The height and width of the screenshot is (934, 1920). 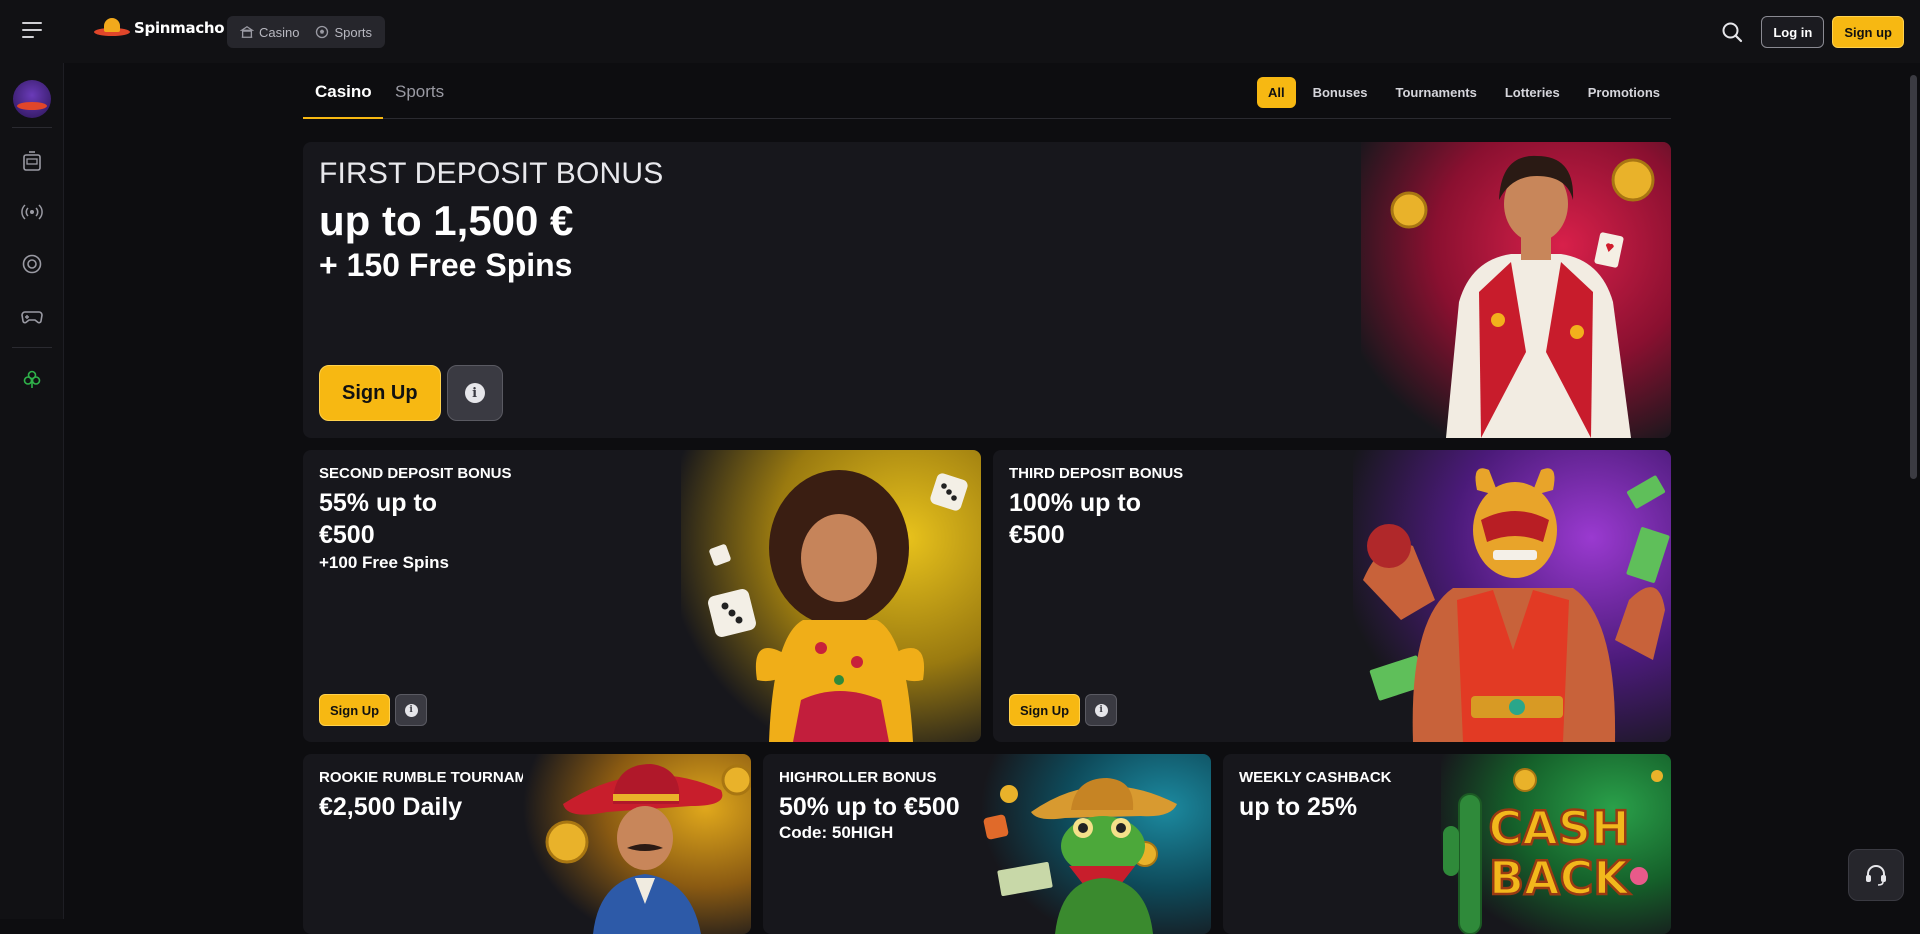 What do you see at coordinates (1913, 491) in the screenshot?
I see `page-scrollbar` at bounding box center [1913, 491].